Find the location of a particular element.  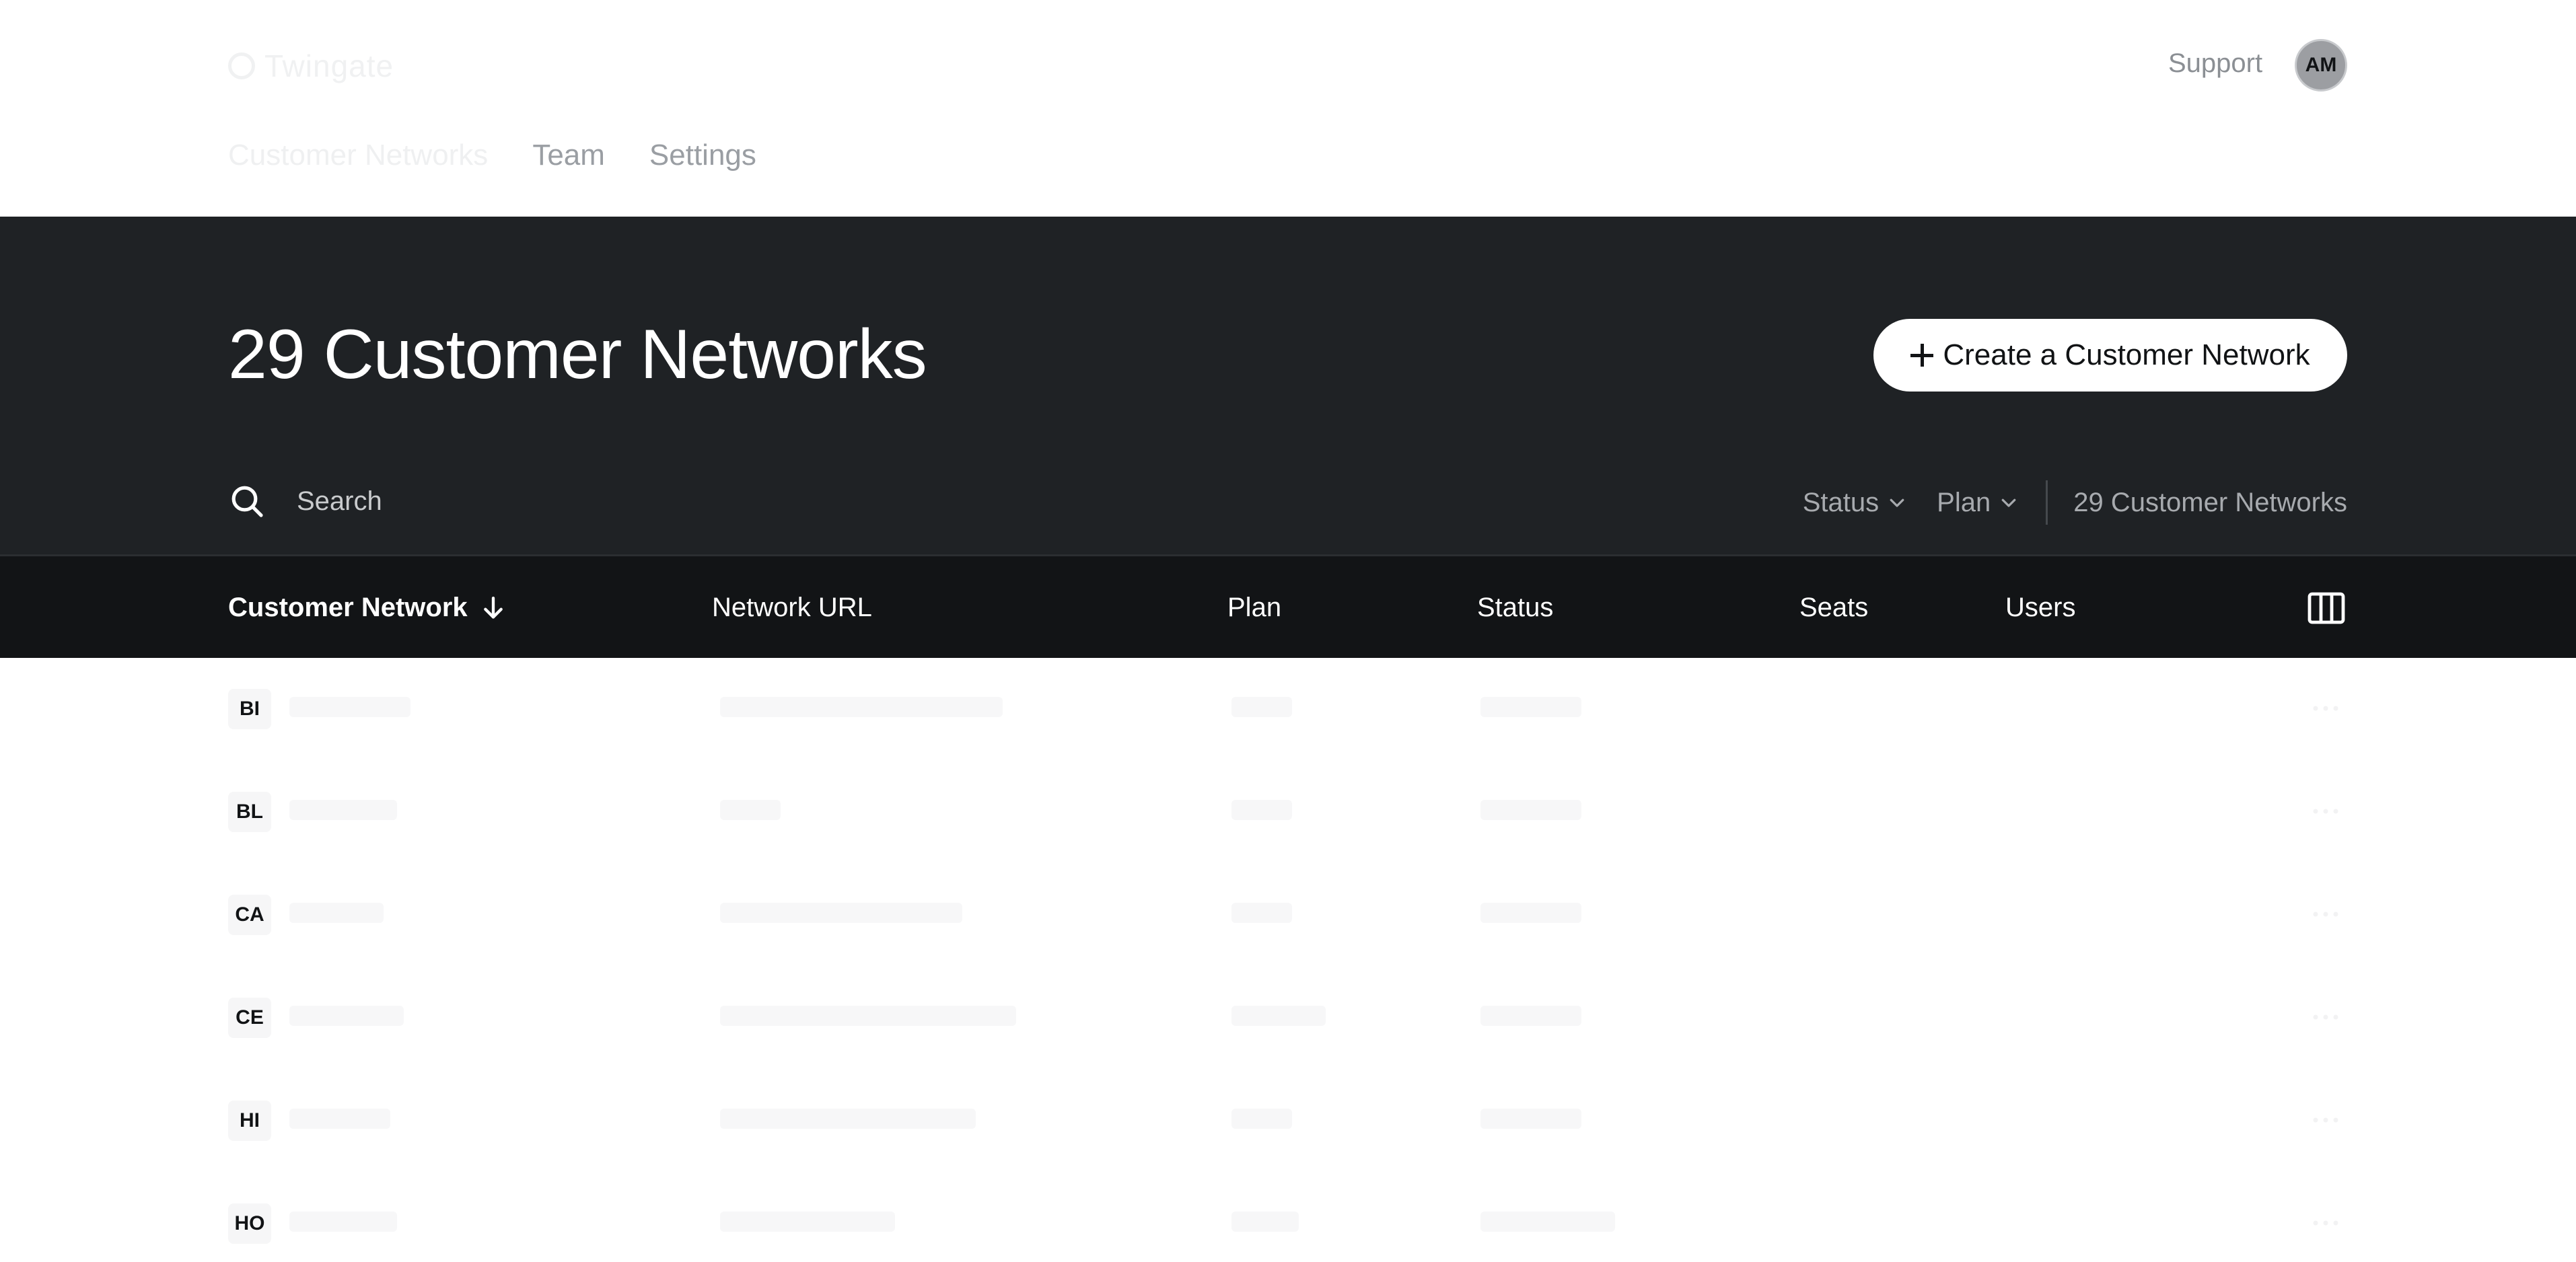

logo: Twingate is located at coordinates (311, 65).